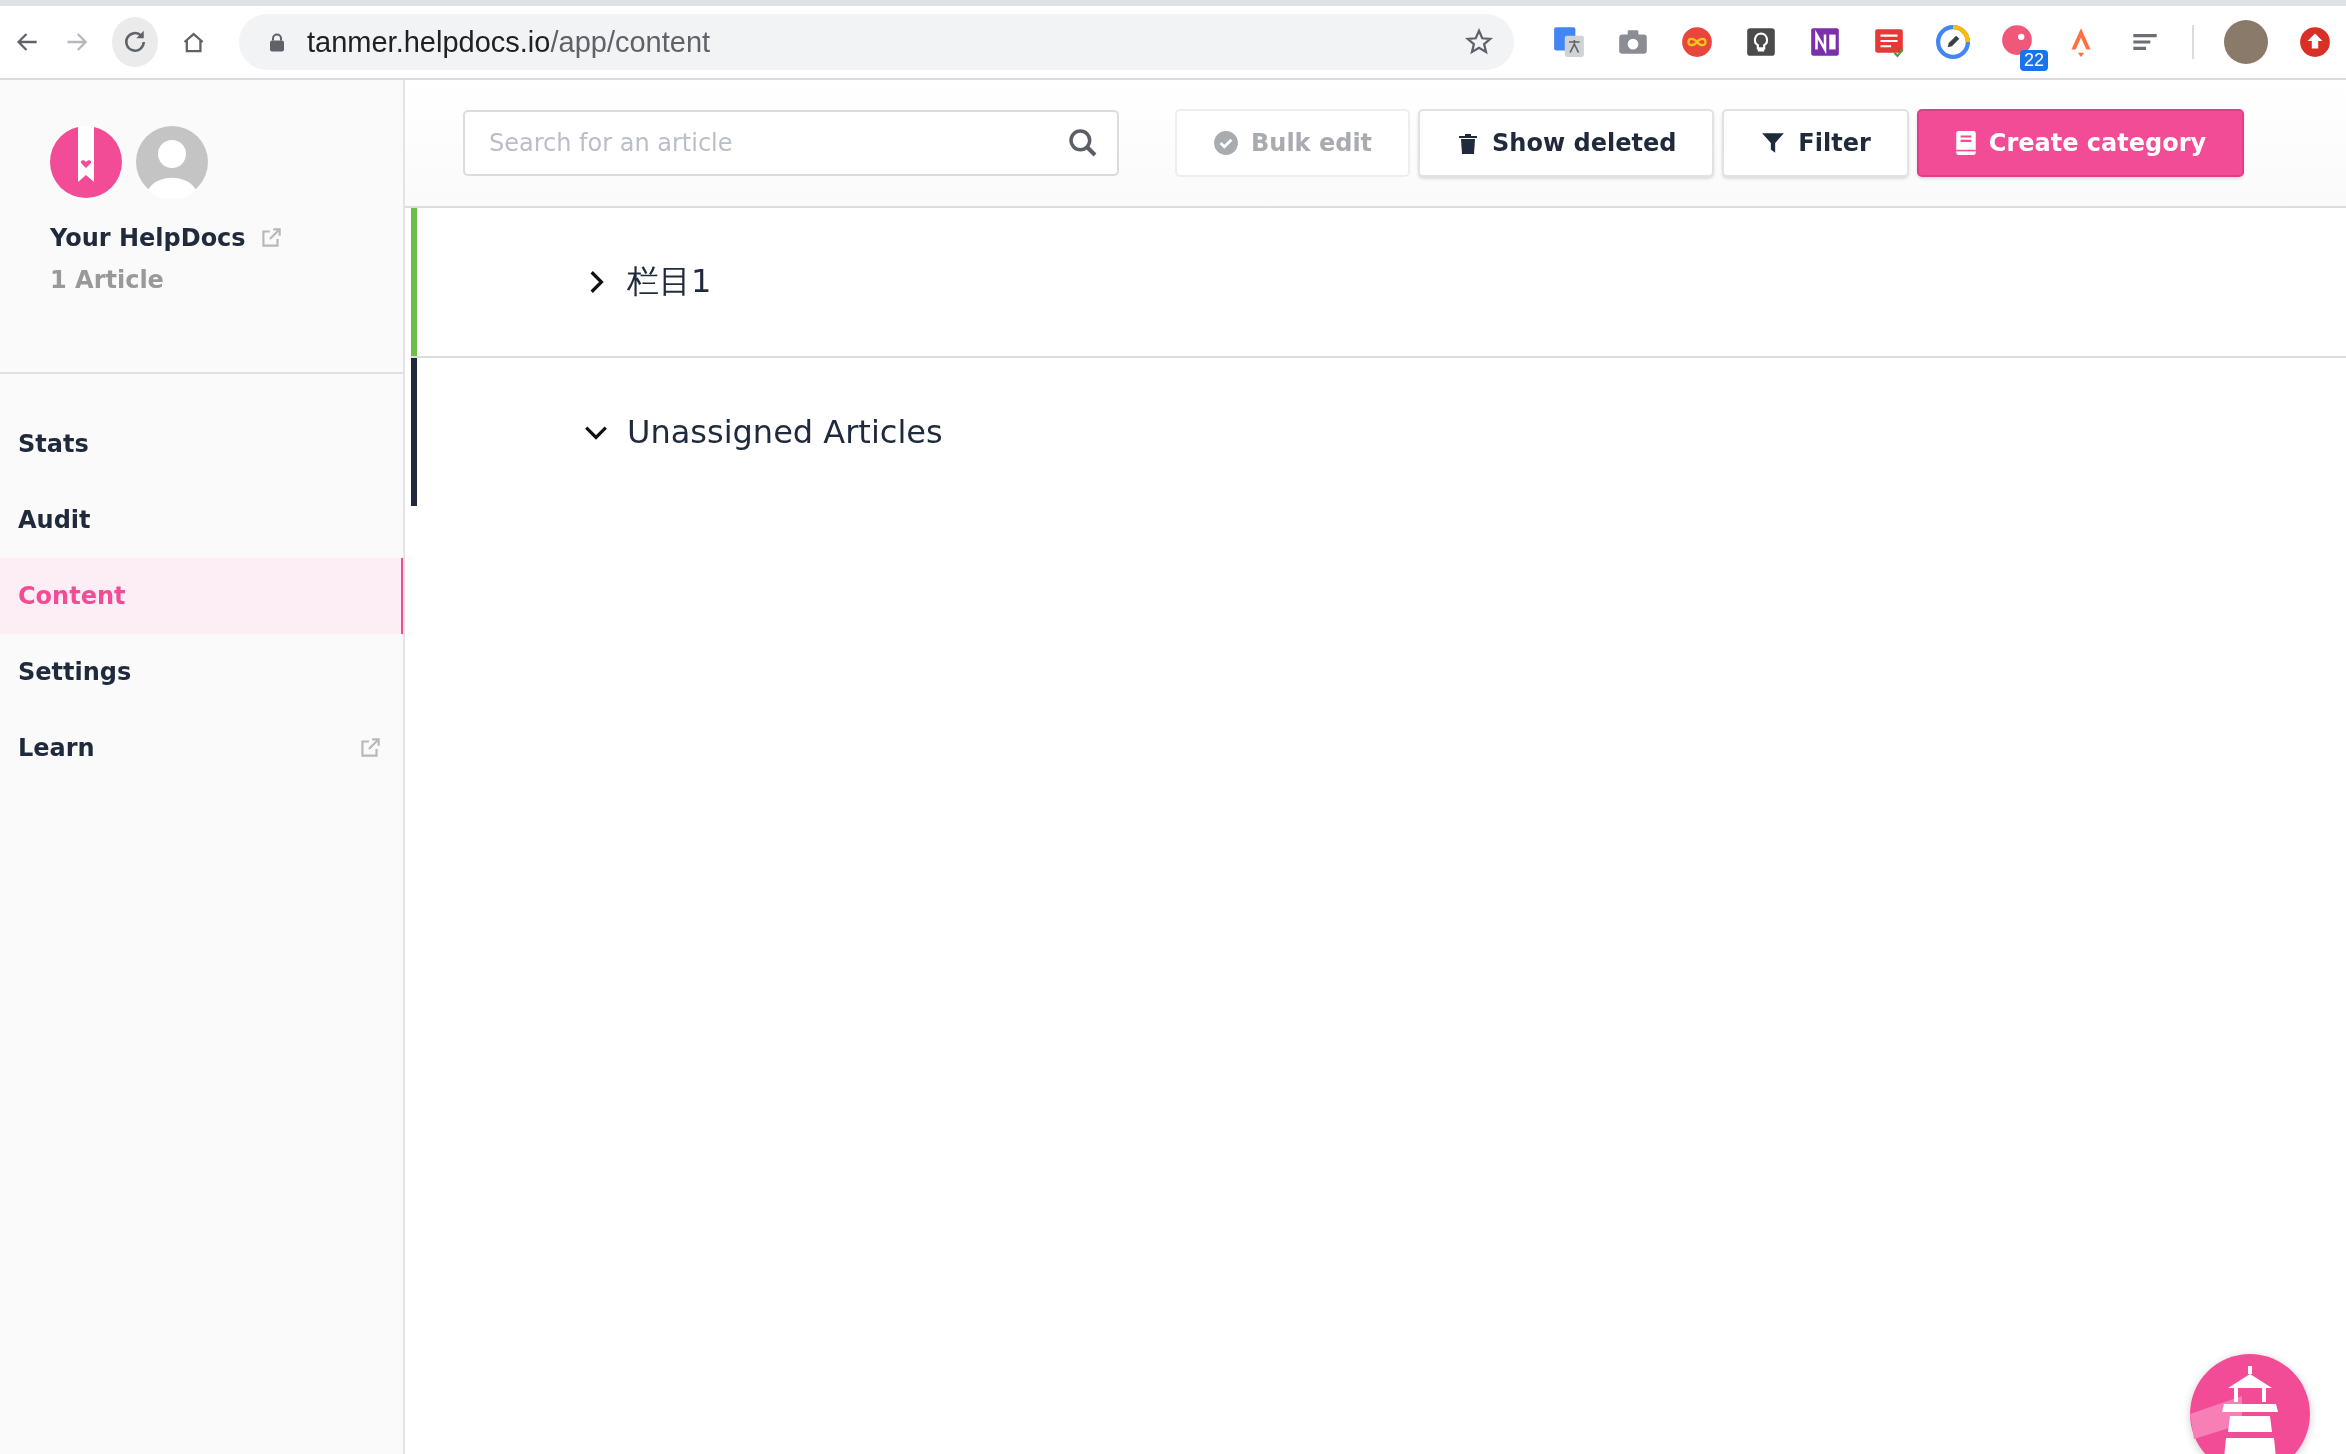  Describe the element at coordinates (1825, 42) in the screenshot. I see `notebook-icon` at that location.